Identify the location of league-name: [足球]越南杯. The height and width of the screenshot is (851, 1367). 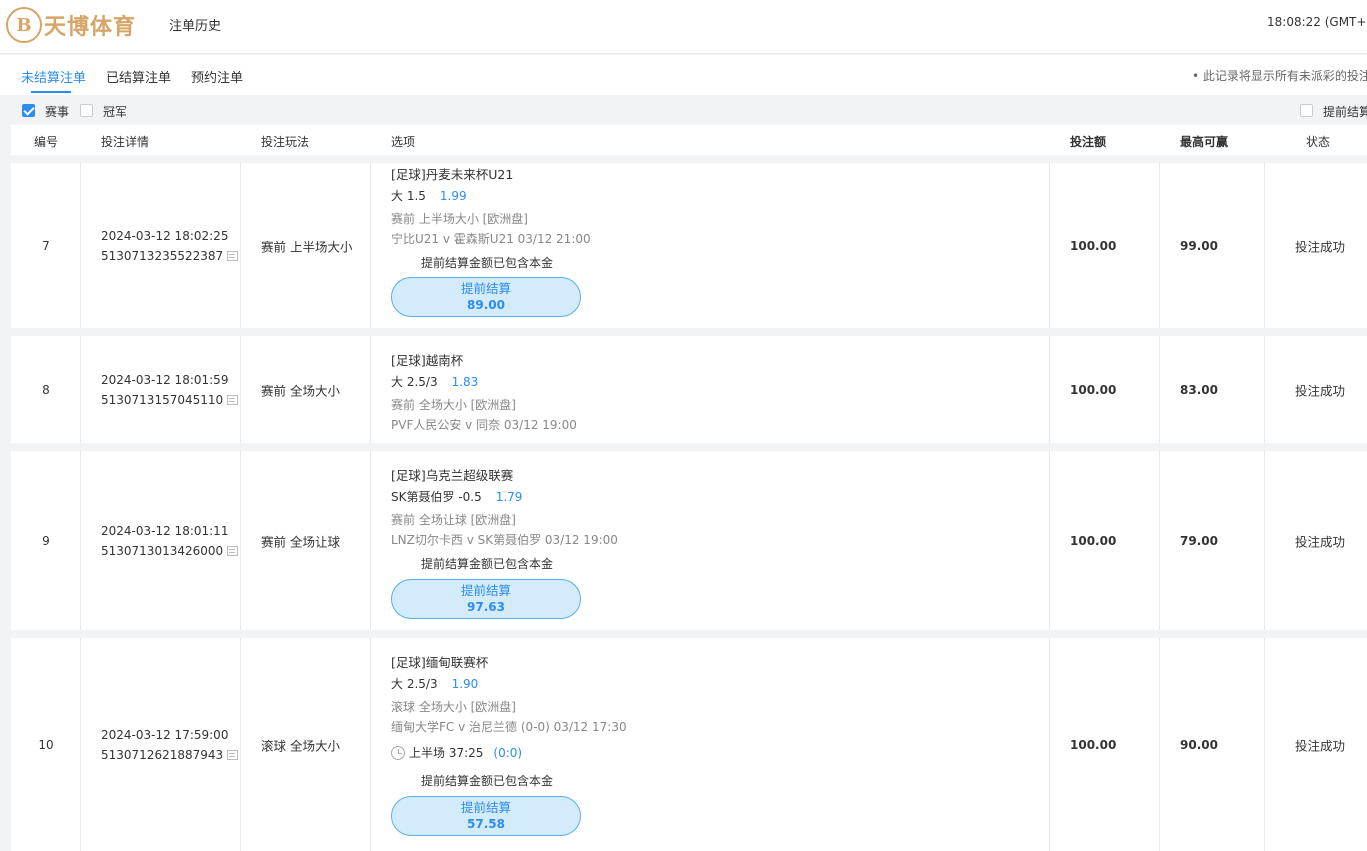
(427, 360).